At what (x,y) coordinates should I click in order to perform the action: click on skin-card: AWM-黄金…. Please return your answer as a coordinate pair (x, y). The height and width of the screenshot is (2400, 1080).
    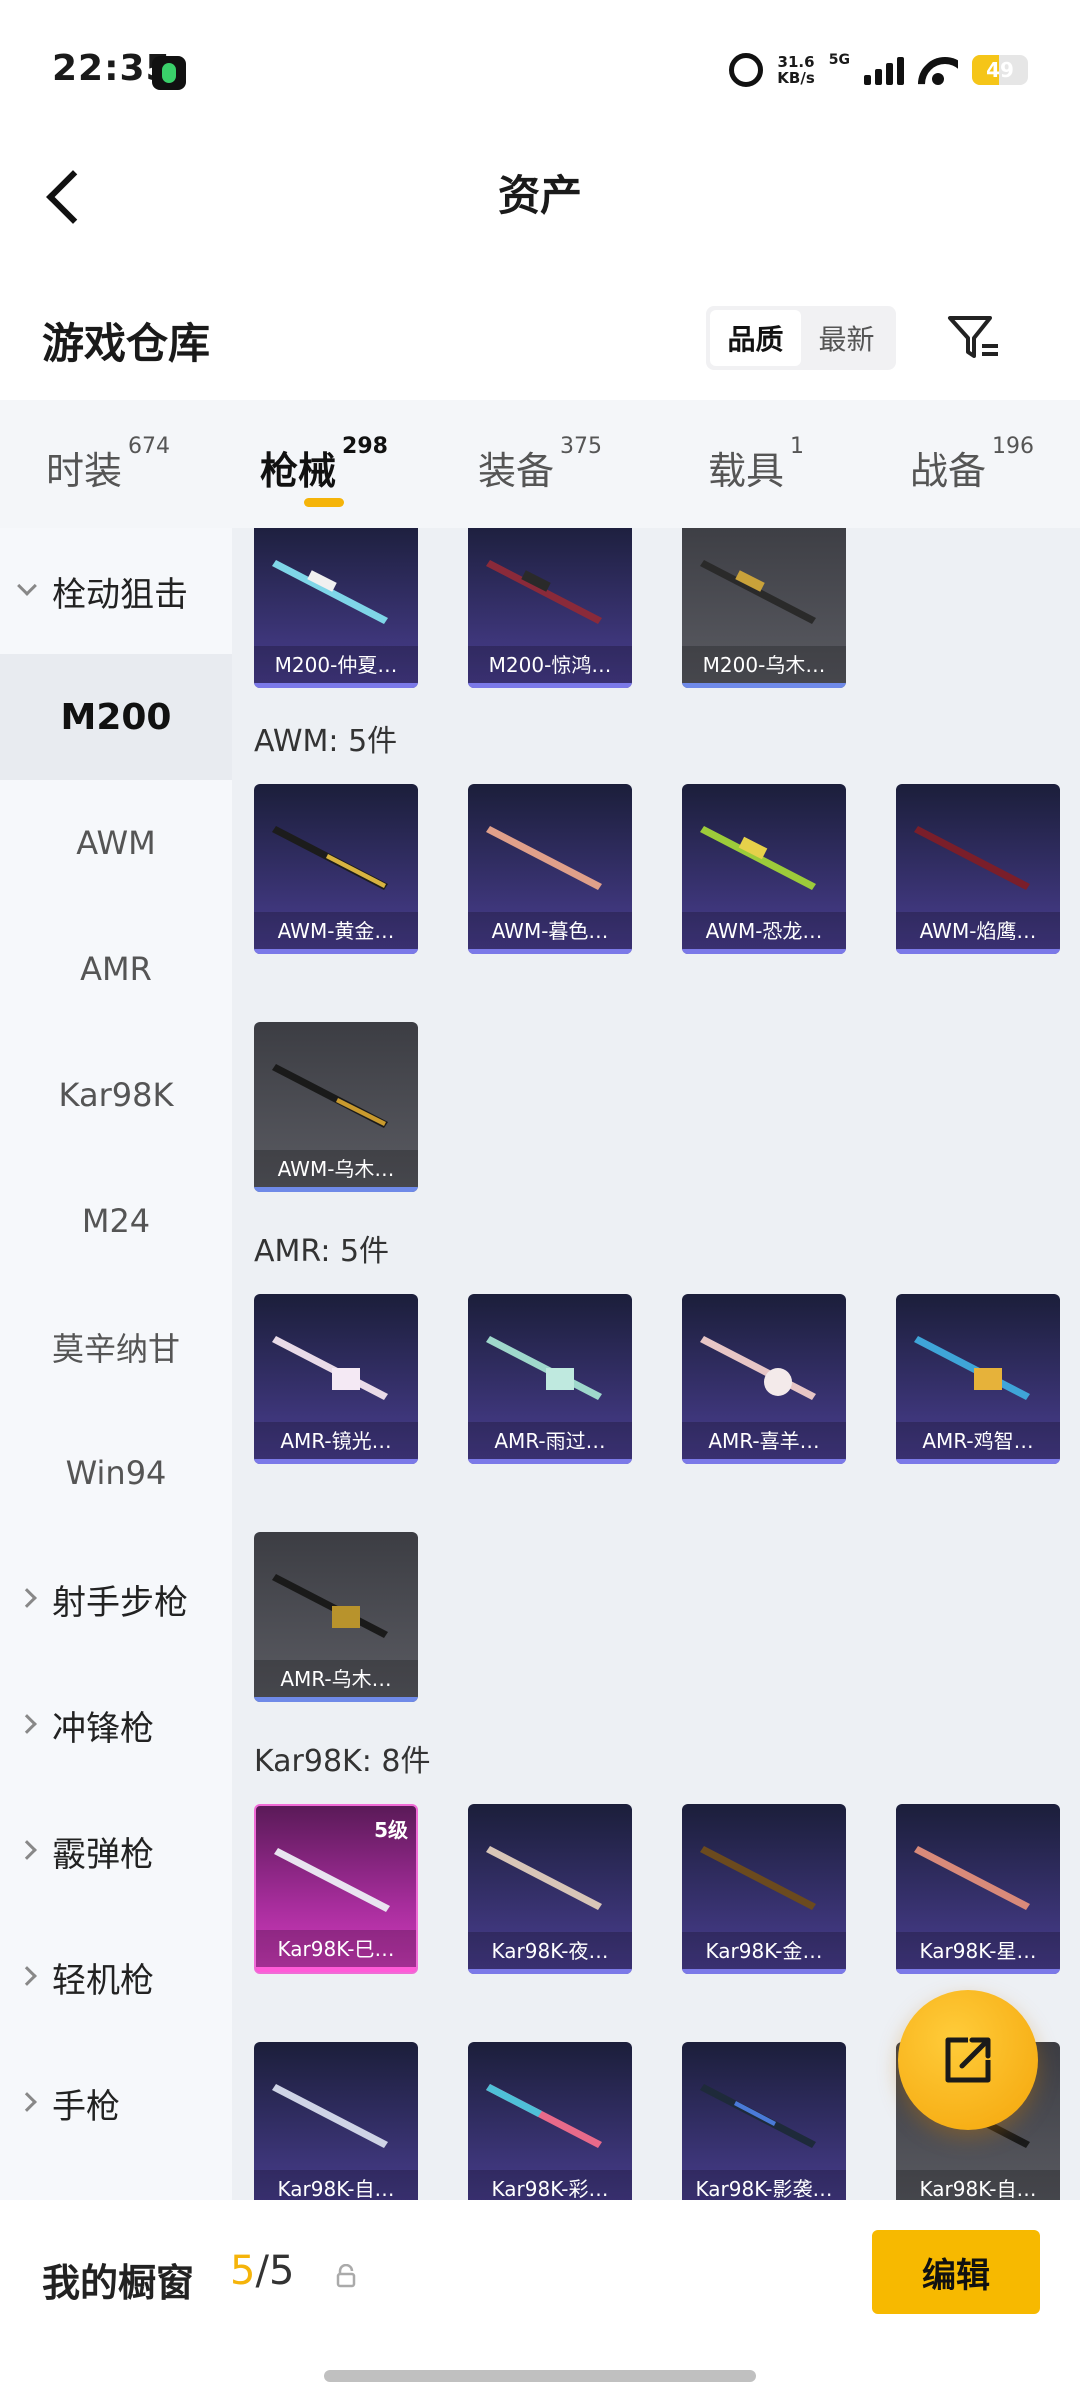
    Looking at the image, I should click on (336, 869).